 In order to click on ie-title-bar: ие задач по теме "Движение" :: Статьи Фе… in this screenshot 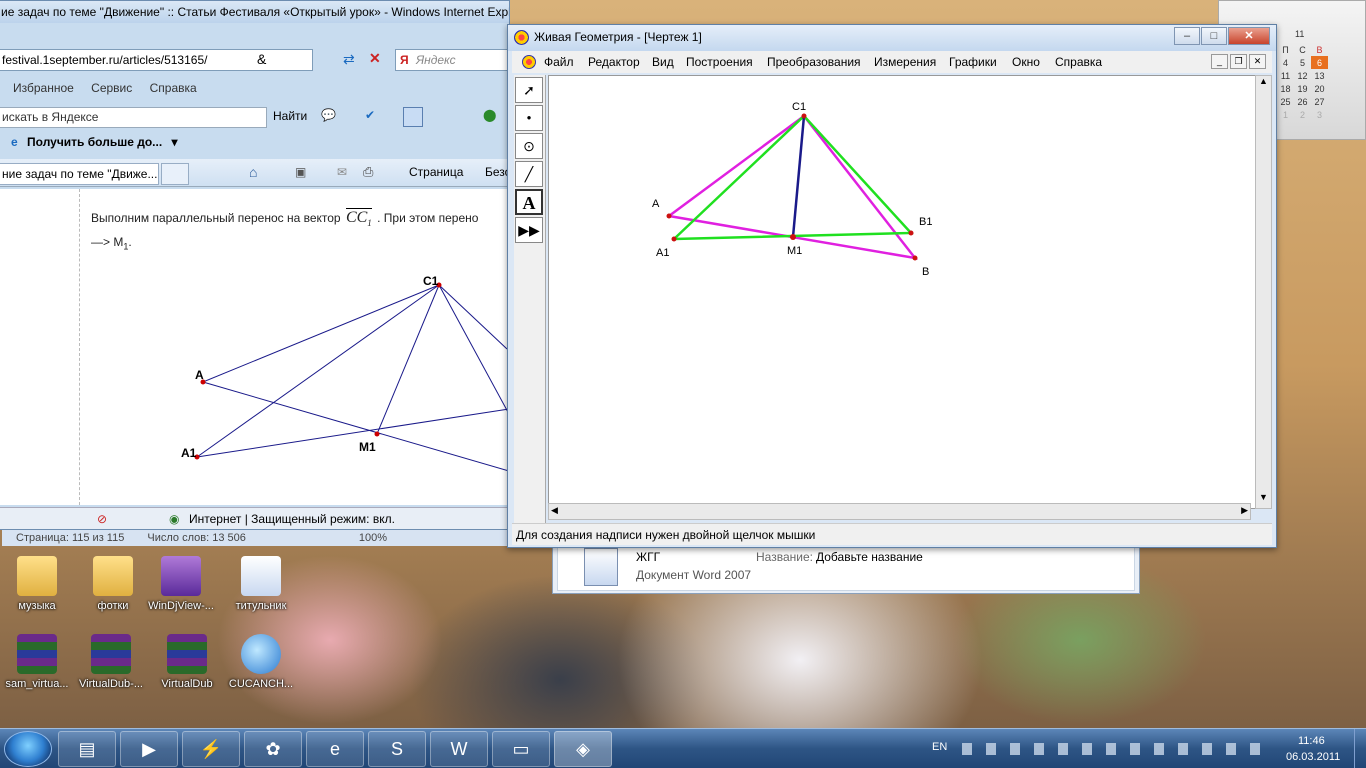, I will do `click(254, 12)`.